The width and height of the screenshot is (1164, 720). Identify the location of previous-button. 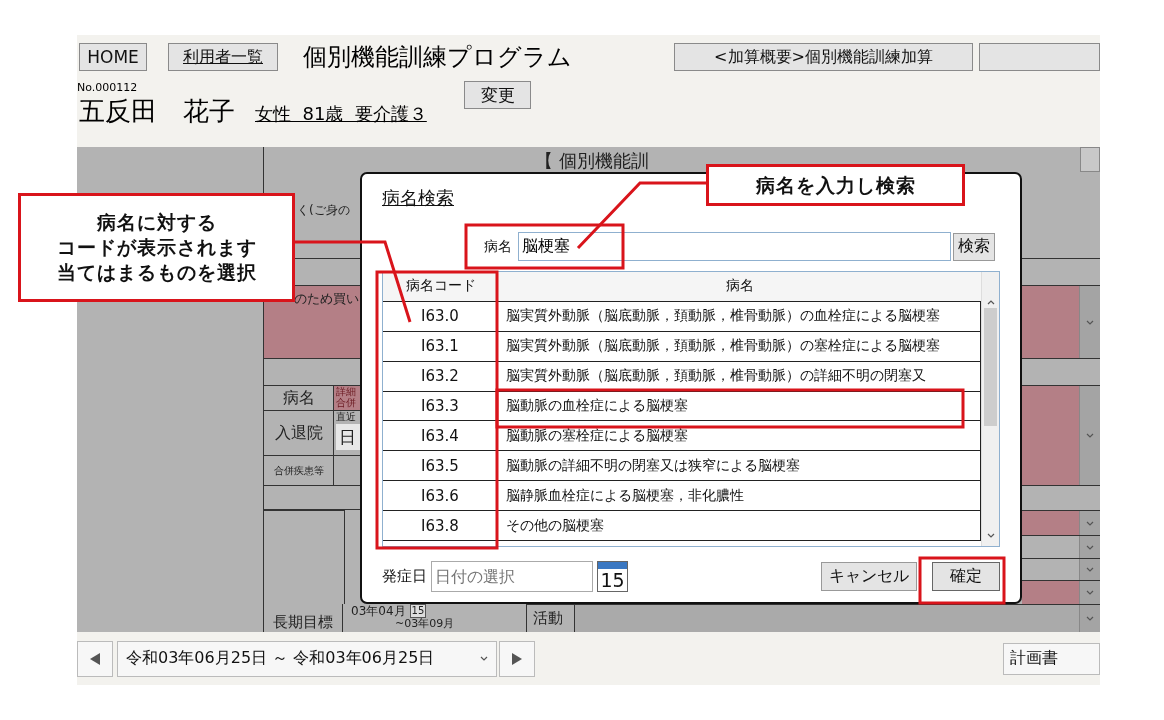
(95, 658).